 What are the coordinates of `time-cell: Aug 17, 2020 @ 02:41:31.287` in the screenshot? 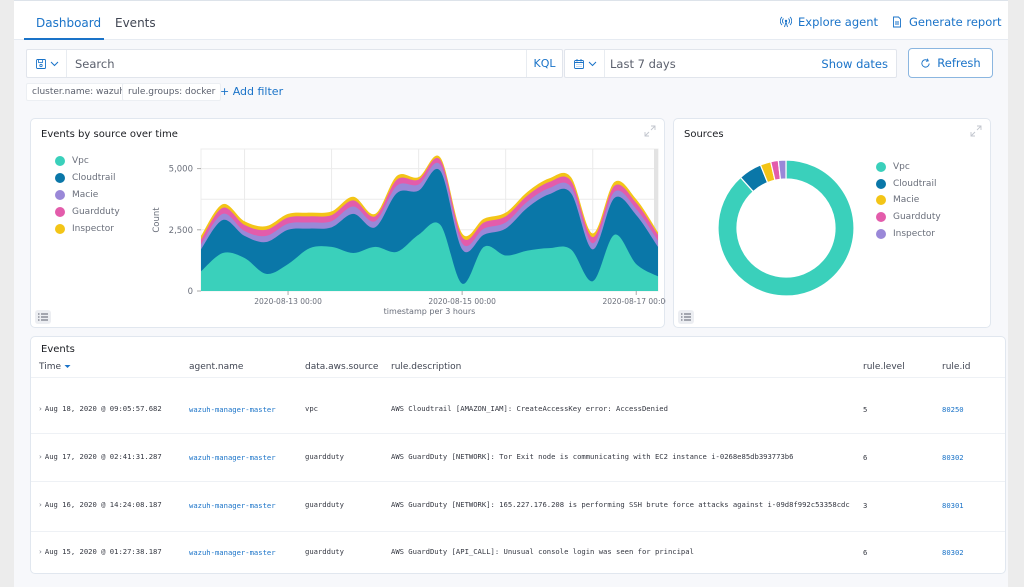 It's located at (103, 456).